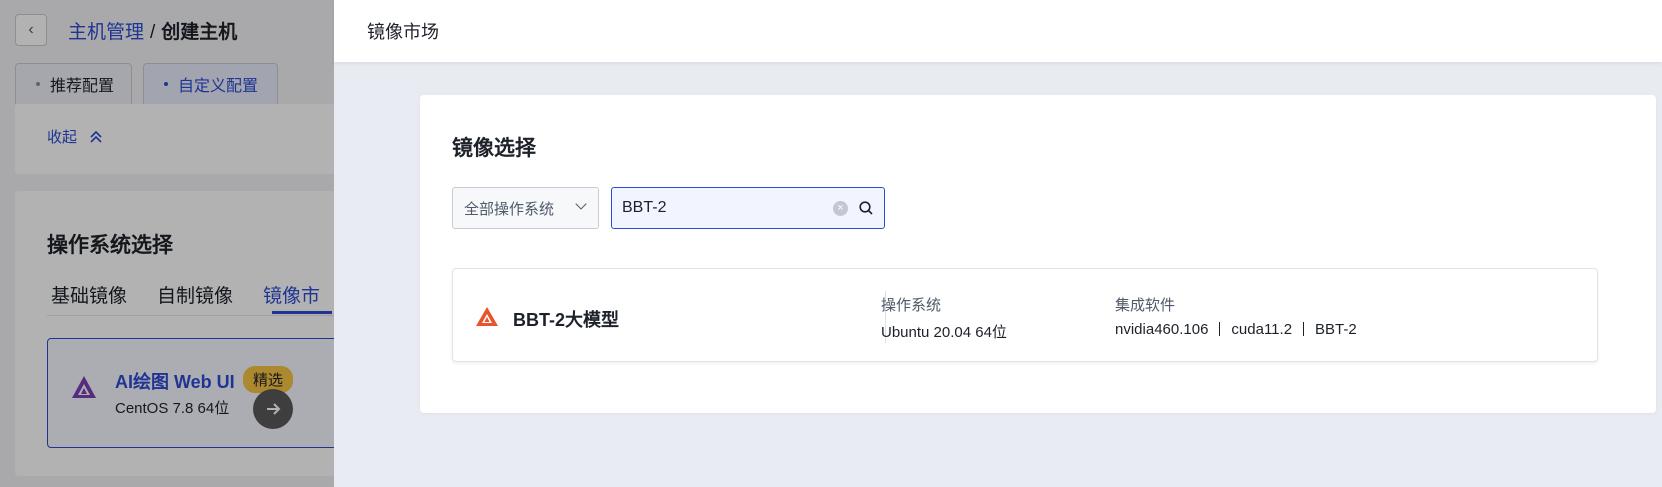 Image resolution: width=1662 pixels, height=487 pixels. Describe the element at coordinates (866, 208) in the screenshot. I see `search-icon` at that location.